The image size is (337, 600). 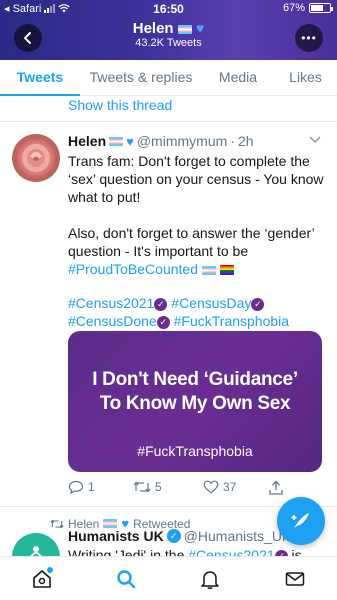 I want to click on image-hashtag: #FuckTransphobia, so click(x=195, y=451).